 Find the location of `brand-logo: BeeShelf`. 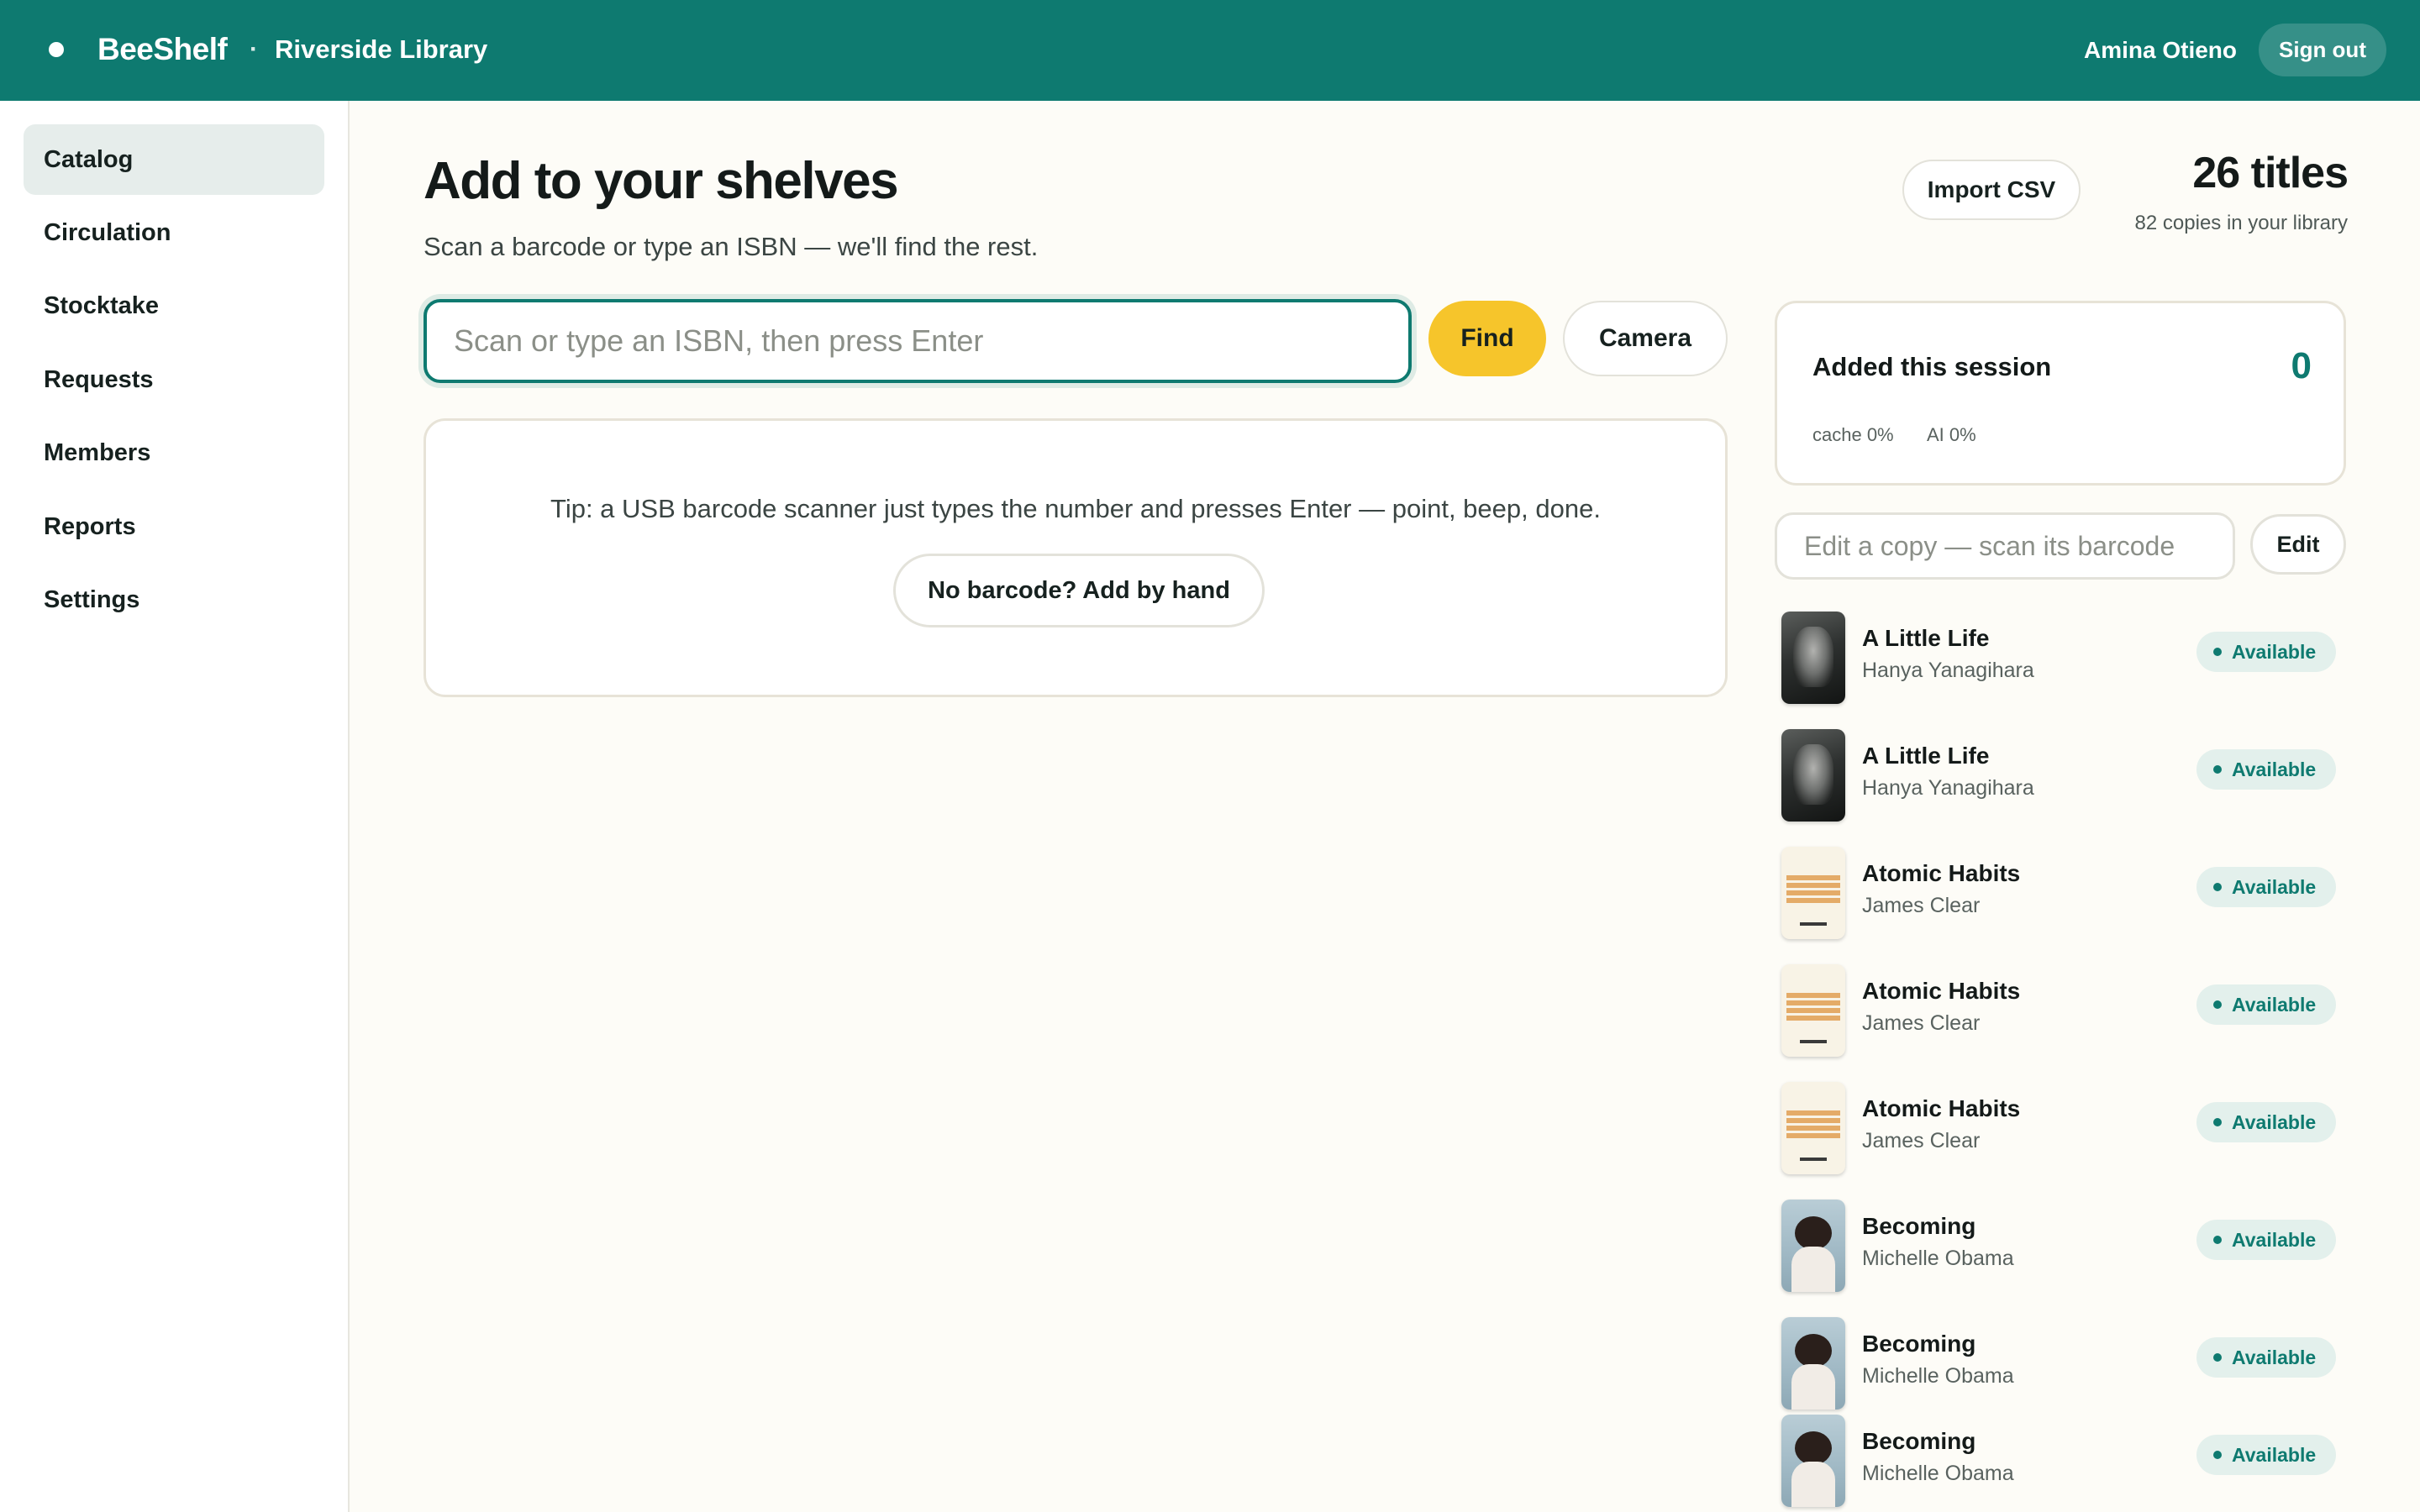

brand-logo: BeeShelf is located at coordinates (162, 49).